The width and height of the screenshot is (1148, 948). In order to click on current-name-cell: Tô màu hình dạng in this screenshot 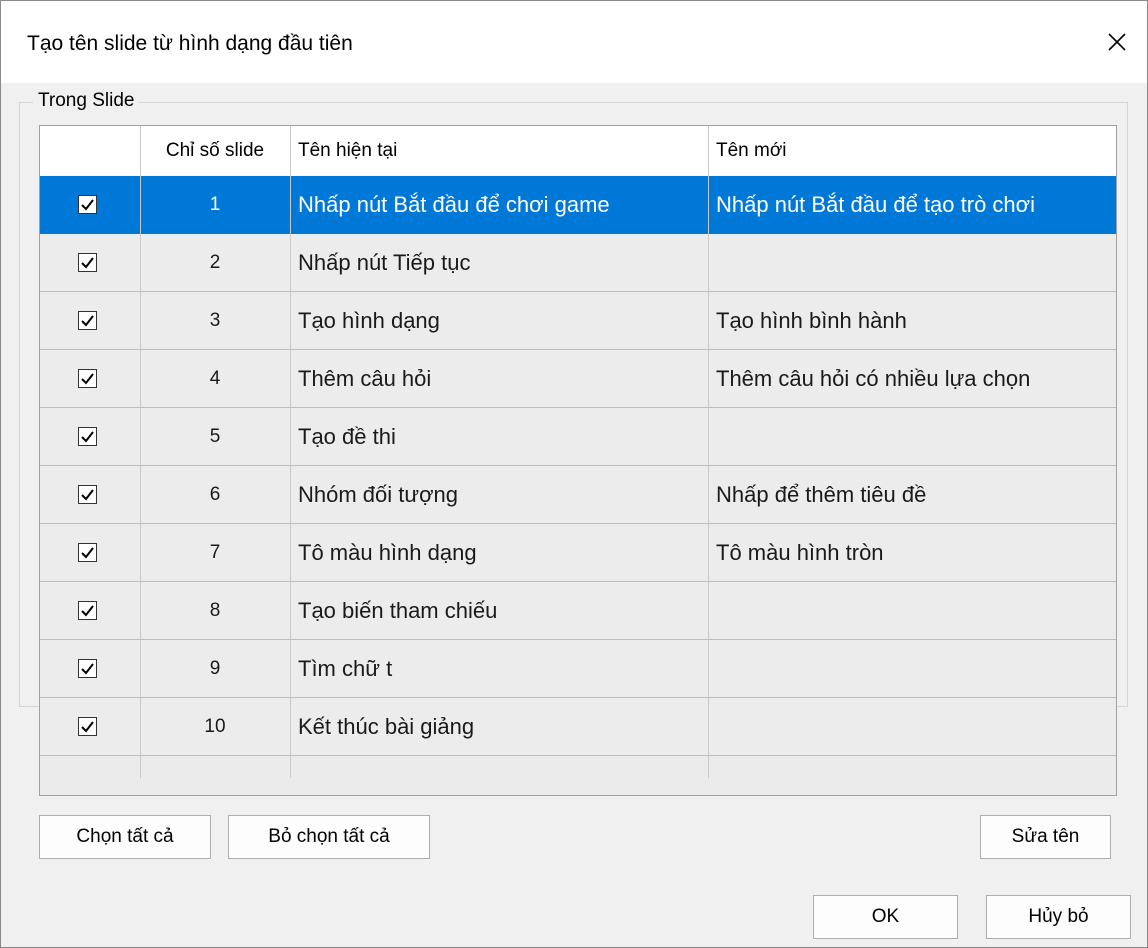, I will do `click(499, 552)`.